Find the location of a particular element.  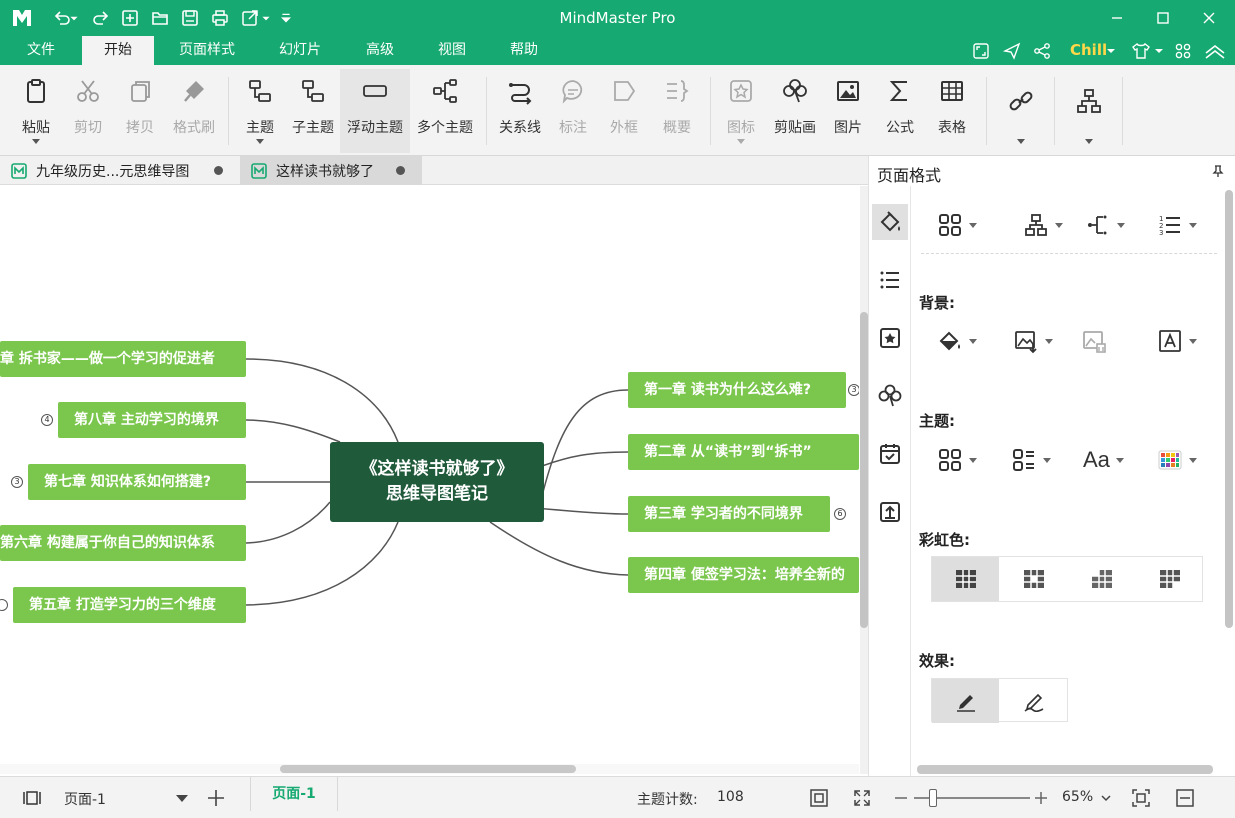

numbering-dropdown-icon is located at coordinates (1193, 225).